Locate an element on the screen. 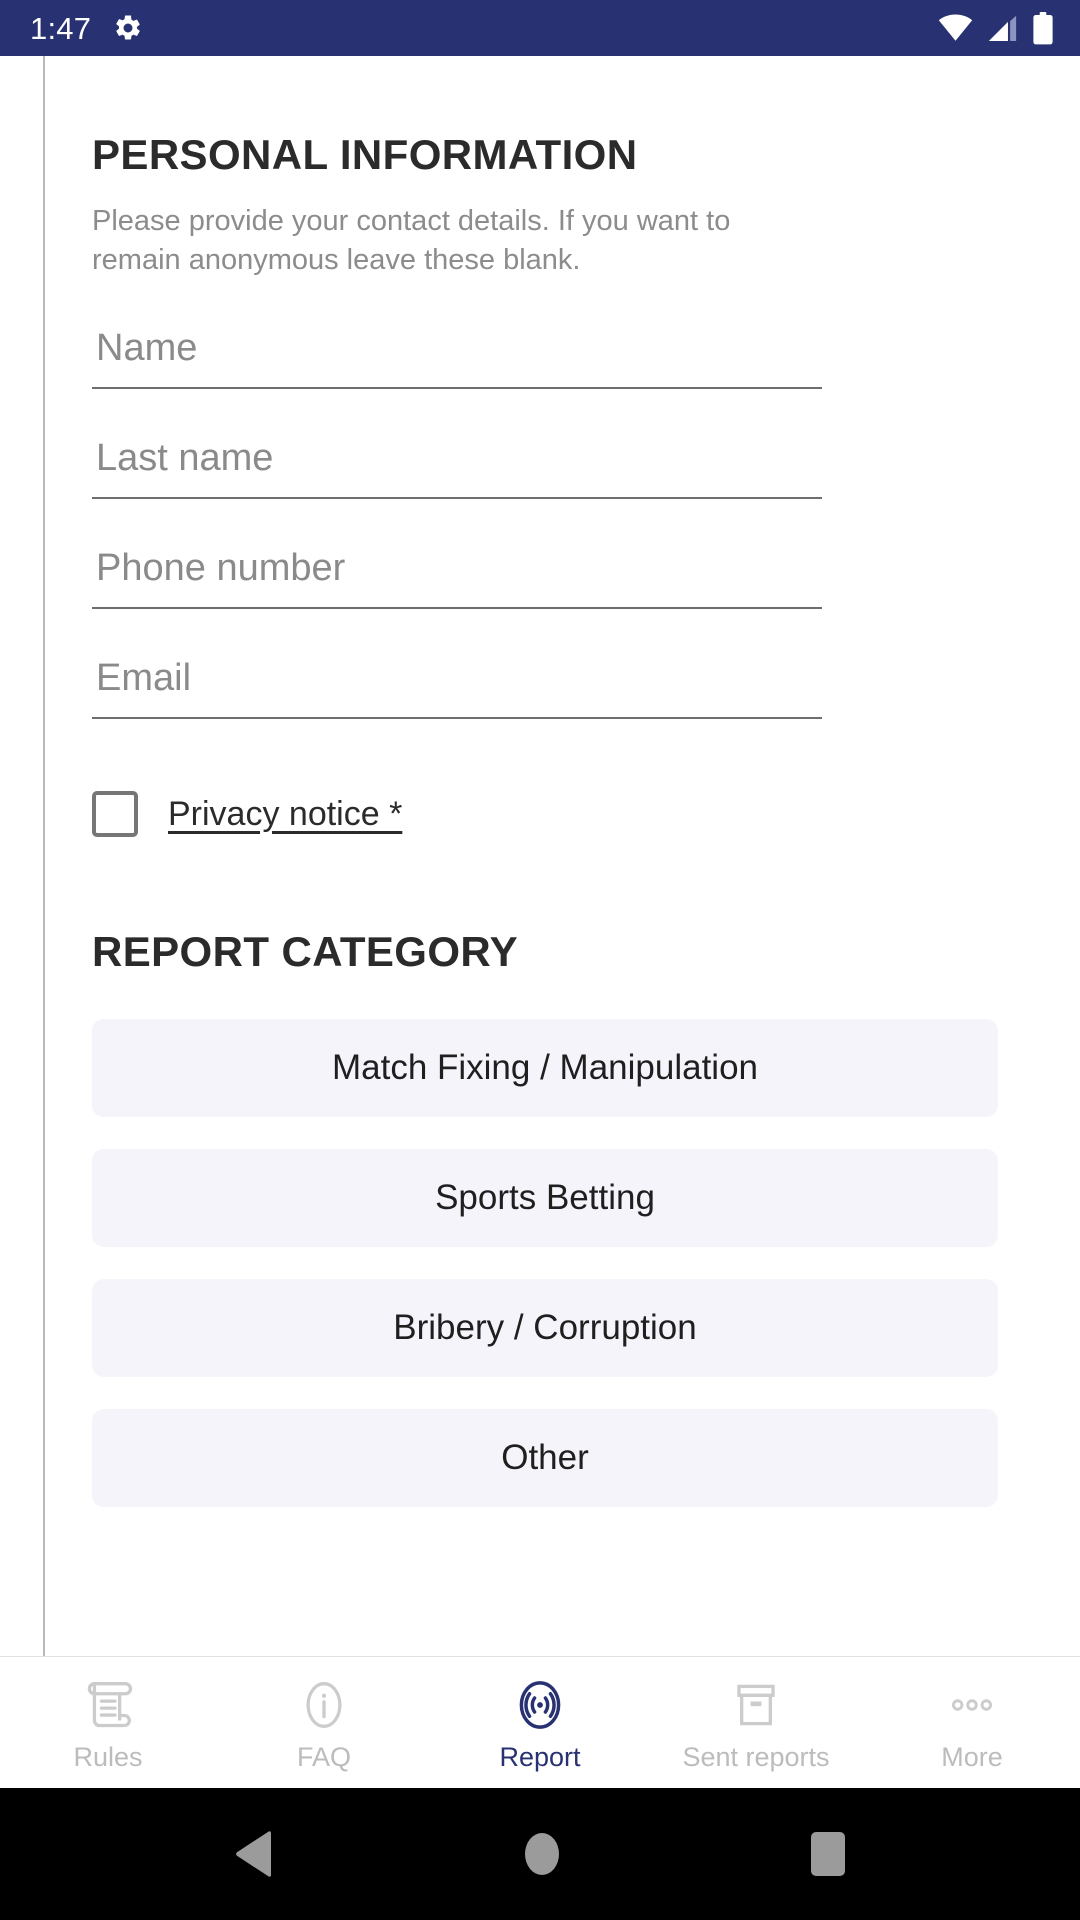 This screenshot has height=1920, width=1080. status-bar-right is located at coordinates (996, 28).